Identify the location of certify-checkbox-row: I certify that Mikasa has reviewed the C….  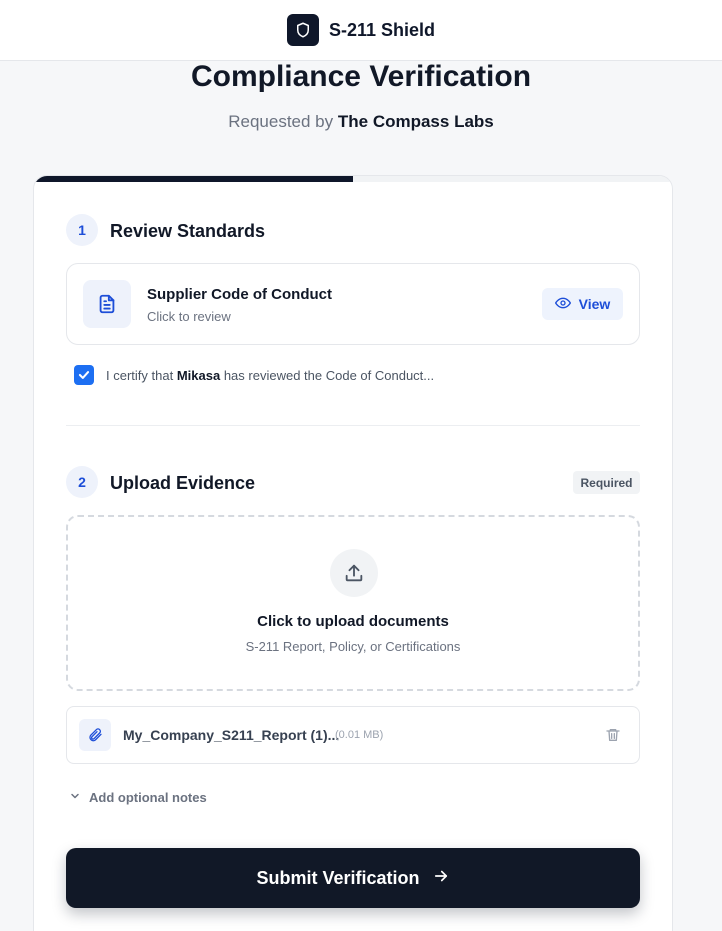
(254, 375).